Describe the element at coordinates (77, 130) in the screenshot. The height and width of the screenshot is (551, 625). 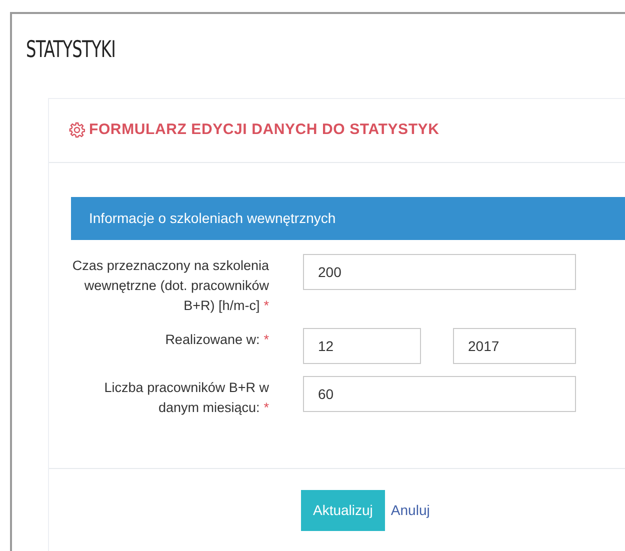
I see `settings-icon` at that location.